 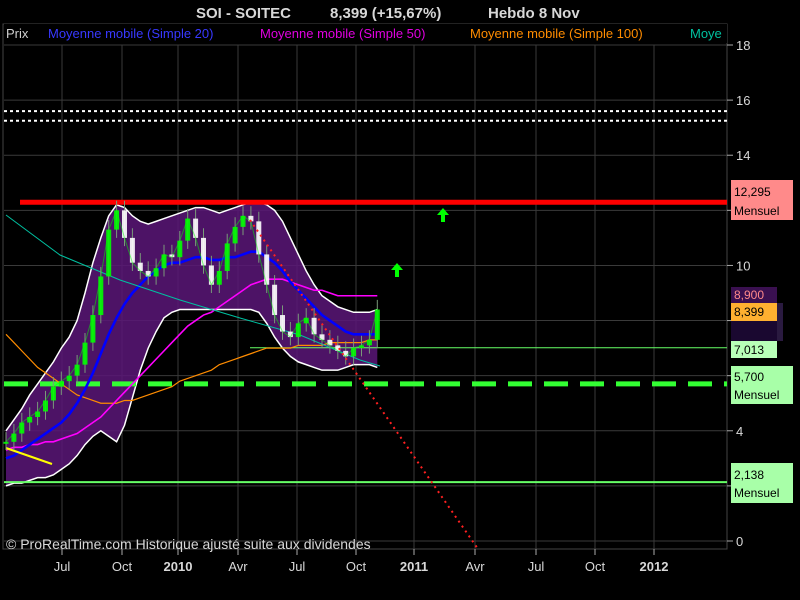 I want to click on legend-ma20: Moyenne mobile (Simple 20), so click(x=130, y=33).